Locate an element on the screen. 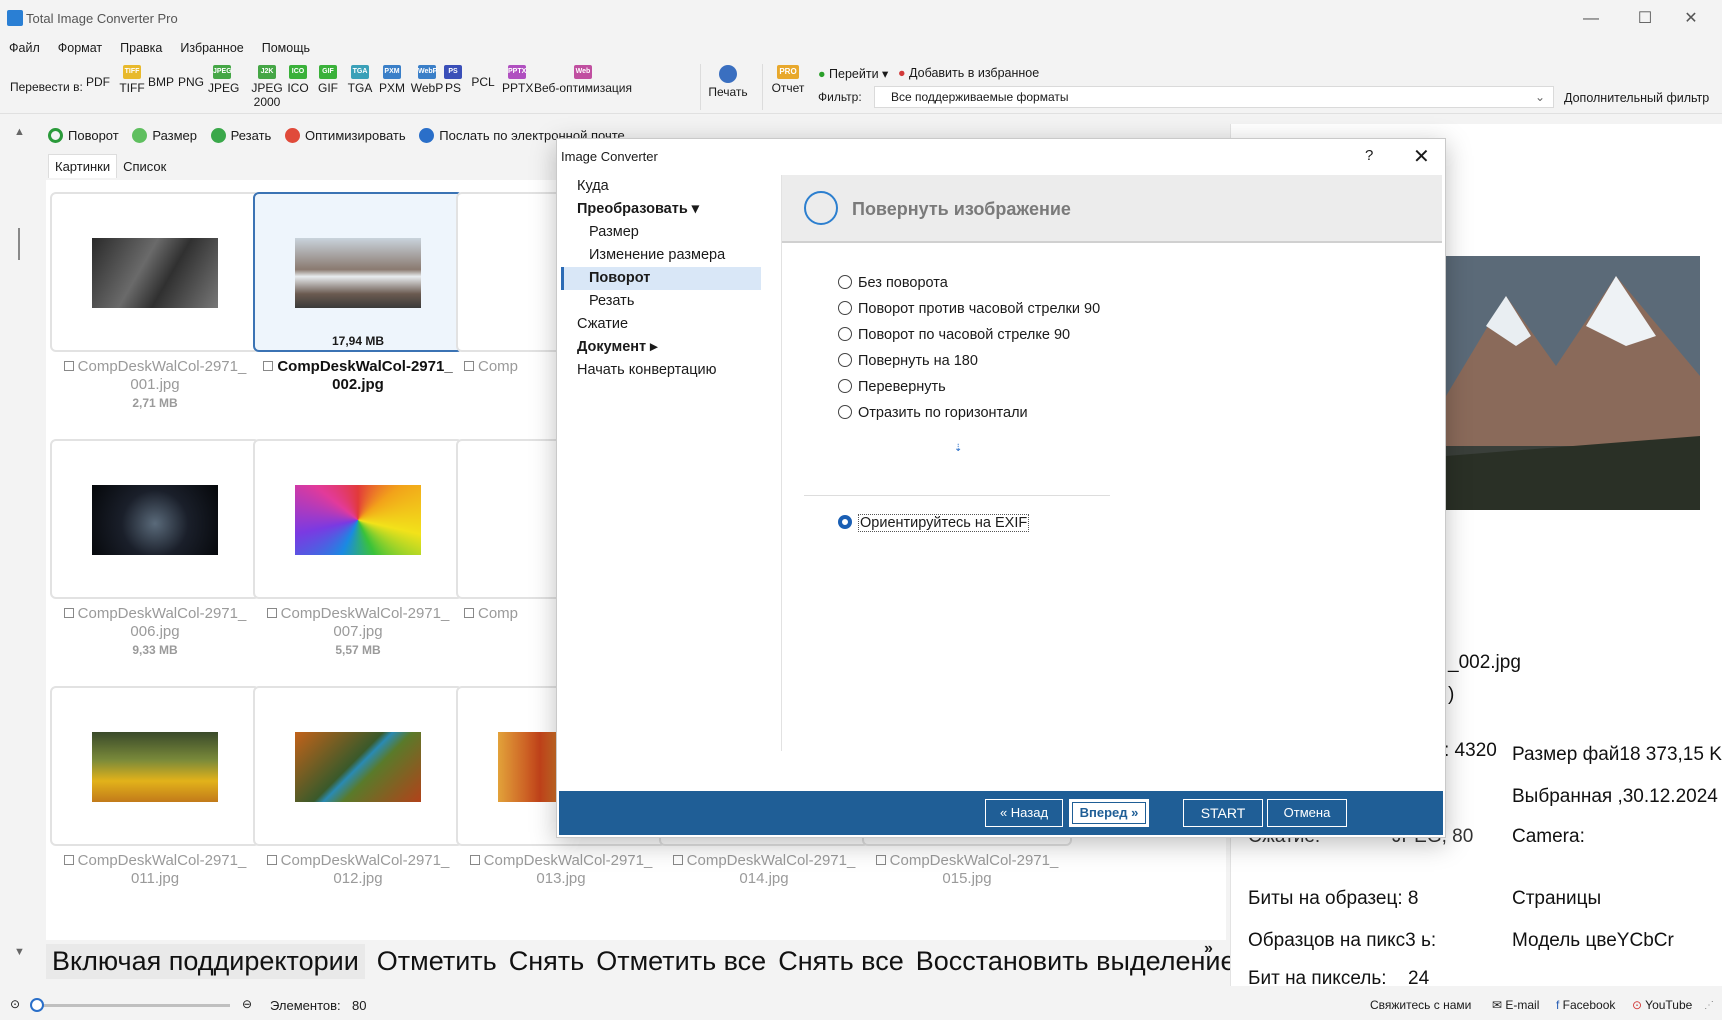 The image size is (1722, 1020). format-pptx-button: PPTX PPTX is located at coordinates (517, 80).